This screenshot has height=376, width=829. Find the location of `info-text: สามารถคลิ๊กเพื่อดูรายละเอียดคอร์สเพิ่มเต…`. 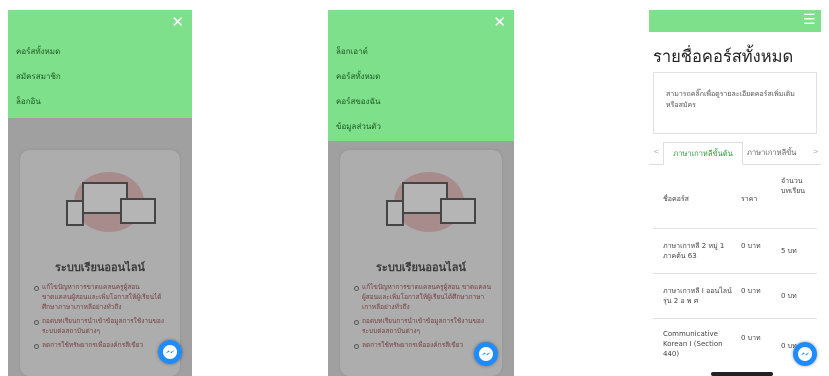

info-text: สามารถคลิ๊กเพื่อดูรายละเอียดคอร์สเพิ่มเต… is located at coordinates (730, 99).